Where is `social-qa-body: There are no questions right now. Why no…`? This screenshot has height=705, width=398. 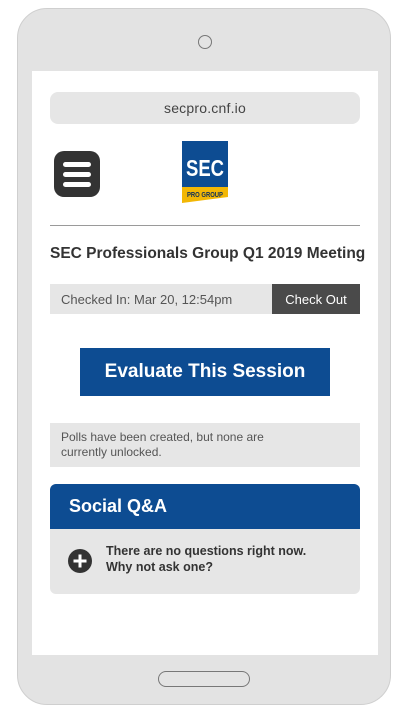 social-qa-body: There are no questions right now. Why no… is located at coordinates (205, 561).